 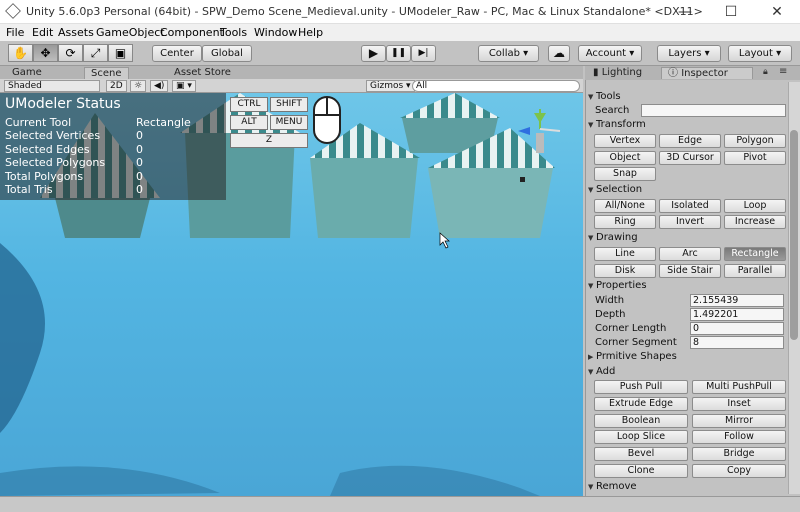 What do you see at coordinates (690, 271) in the screenshot?
I see `side-stair-button: Side Stair` at bounding box center [690, 271].